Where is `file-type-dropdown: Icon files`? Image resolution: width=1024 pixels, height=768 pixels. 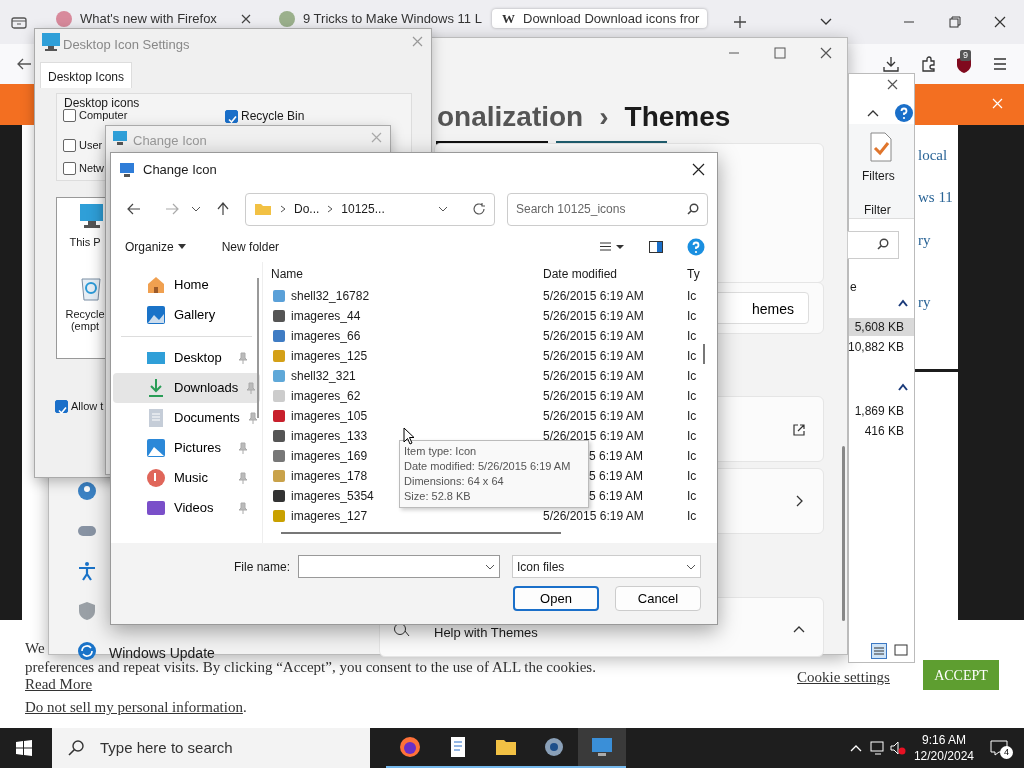
file-type-dropdown: Icon files is located at coordinates (606, 566).